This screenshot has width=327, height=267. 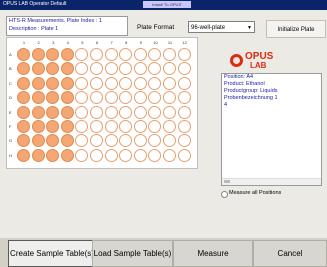 What do you see at coordinates (23, 155) in the screenshot?
I see `well-H1` at bounding box center [23, 155].